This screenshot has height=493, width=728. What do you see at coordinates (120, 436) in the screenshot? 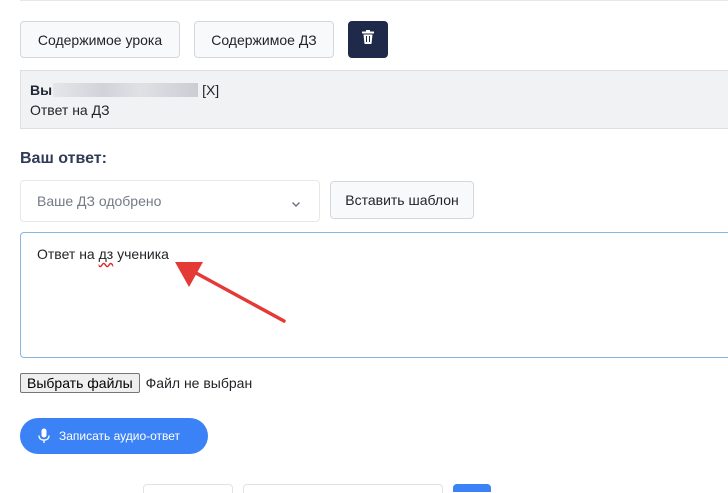
I see `record-audio-label: Записать аудио-ответ` at bounding box center [120, 436].